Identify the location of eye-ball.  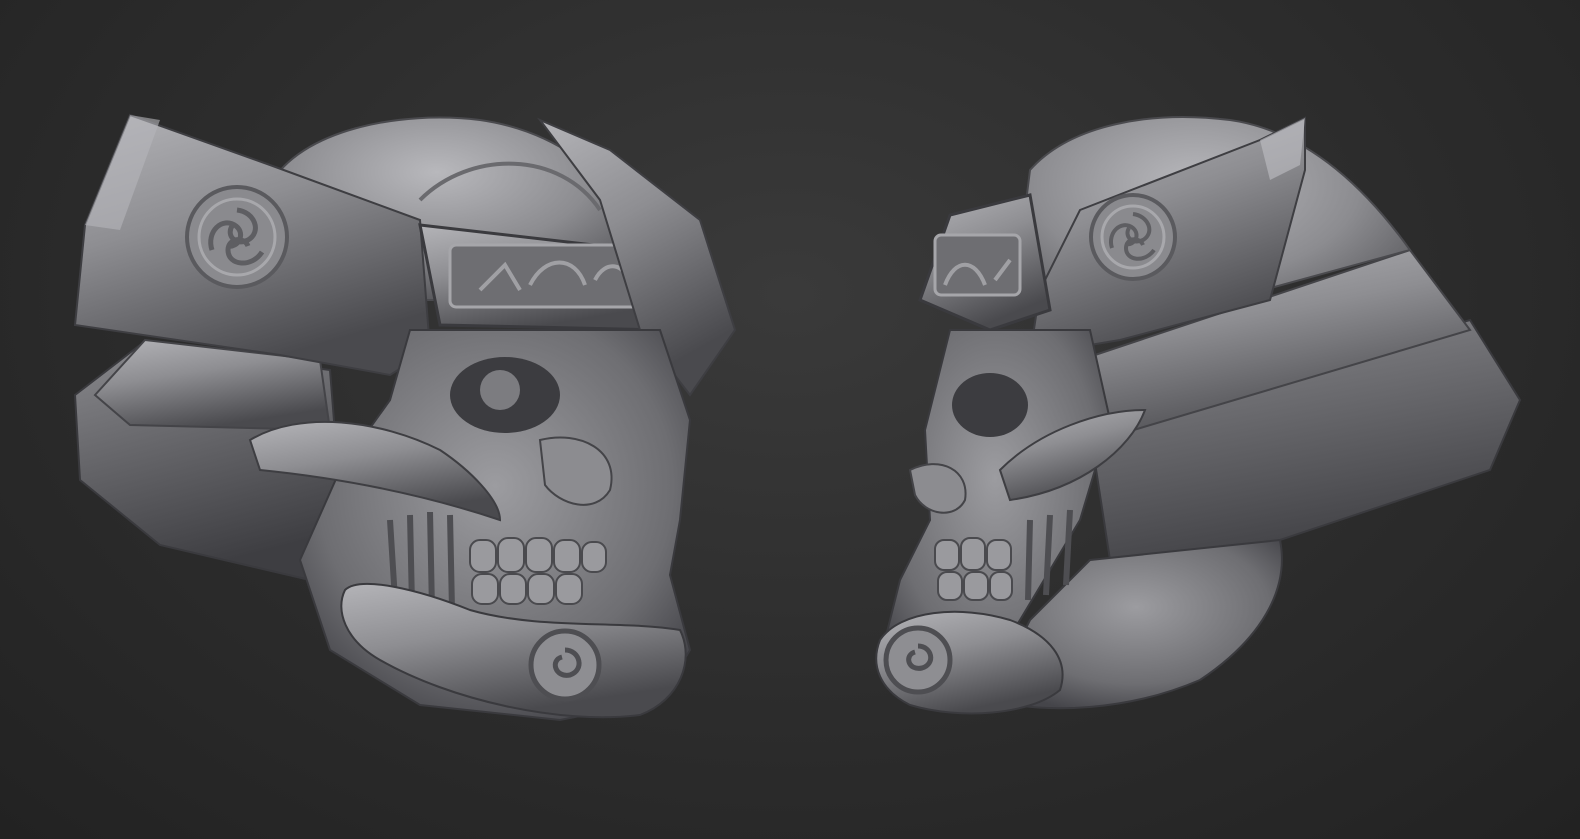
(500, 390).